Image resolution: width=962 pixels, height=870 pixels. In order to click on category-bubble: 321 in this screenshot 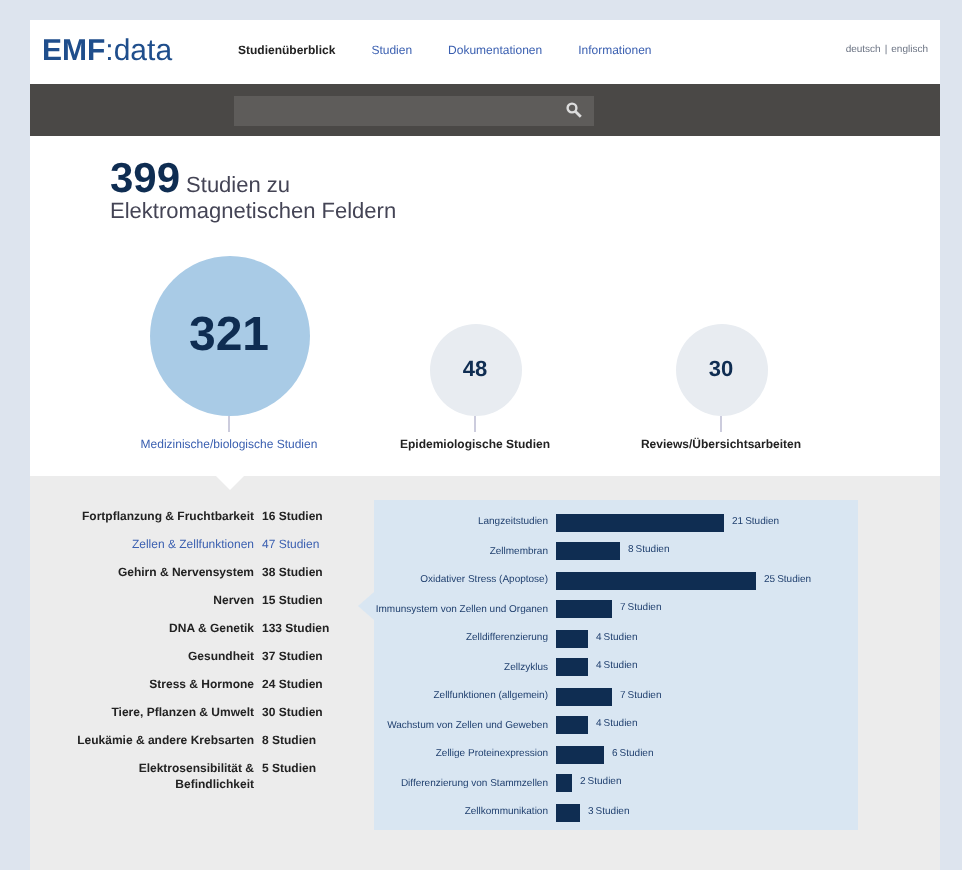, I will do `click(229, 336)`.